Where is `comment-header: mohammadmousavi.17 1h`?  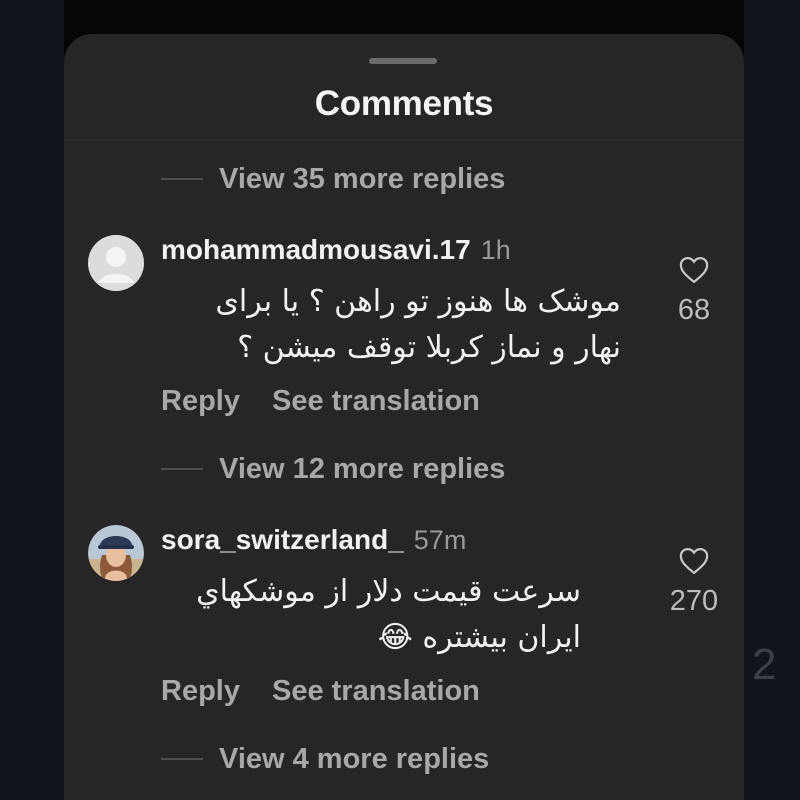 comment-header: mohammadmousavi.17 1h is located at coordinates (336, 252).